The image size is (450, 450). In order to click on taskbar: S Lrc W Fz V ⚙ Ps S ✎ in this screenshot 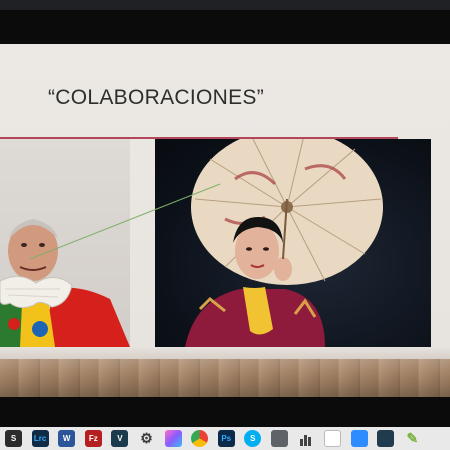, I will do `click(225, 438)`.